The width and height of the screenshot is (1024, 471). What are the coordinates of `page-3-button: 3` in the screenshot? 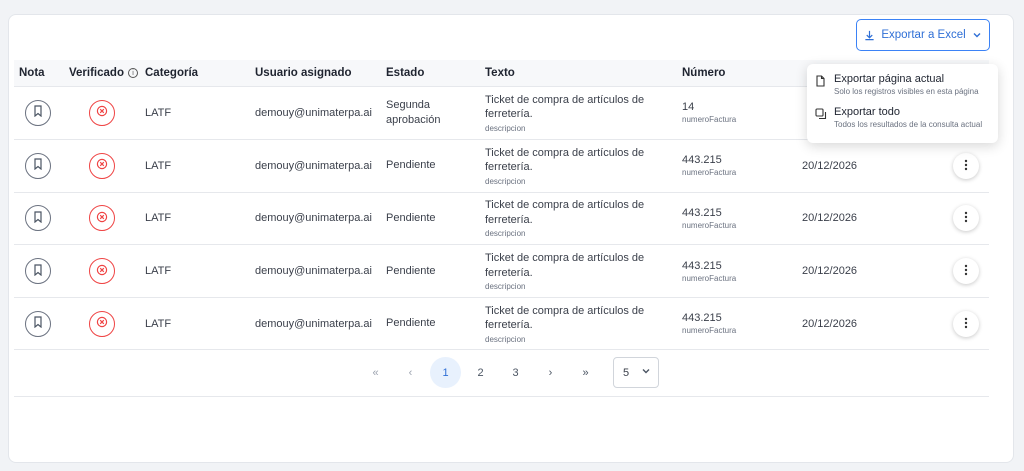 It's located at (515, 372).